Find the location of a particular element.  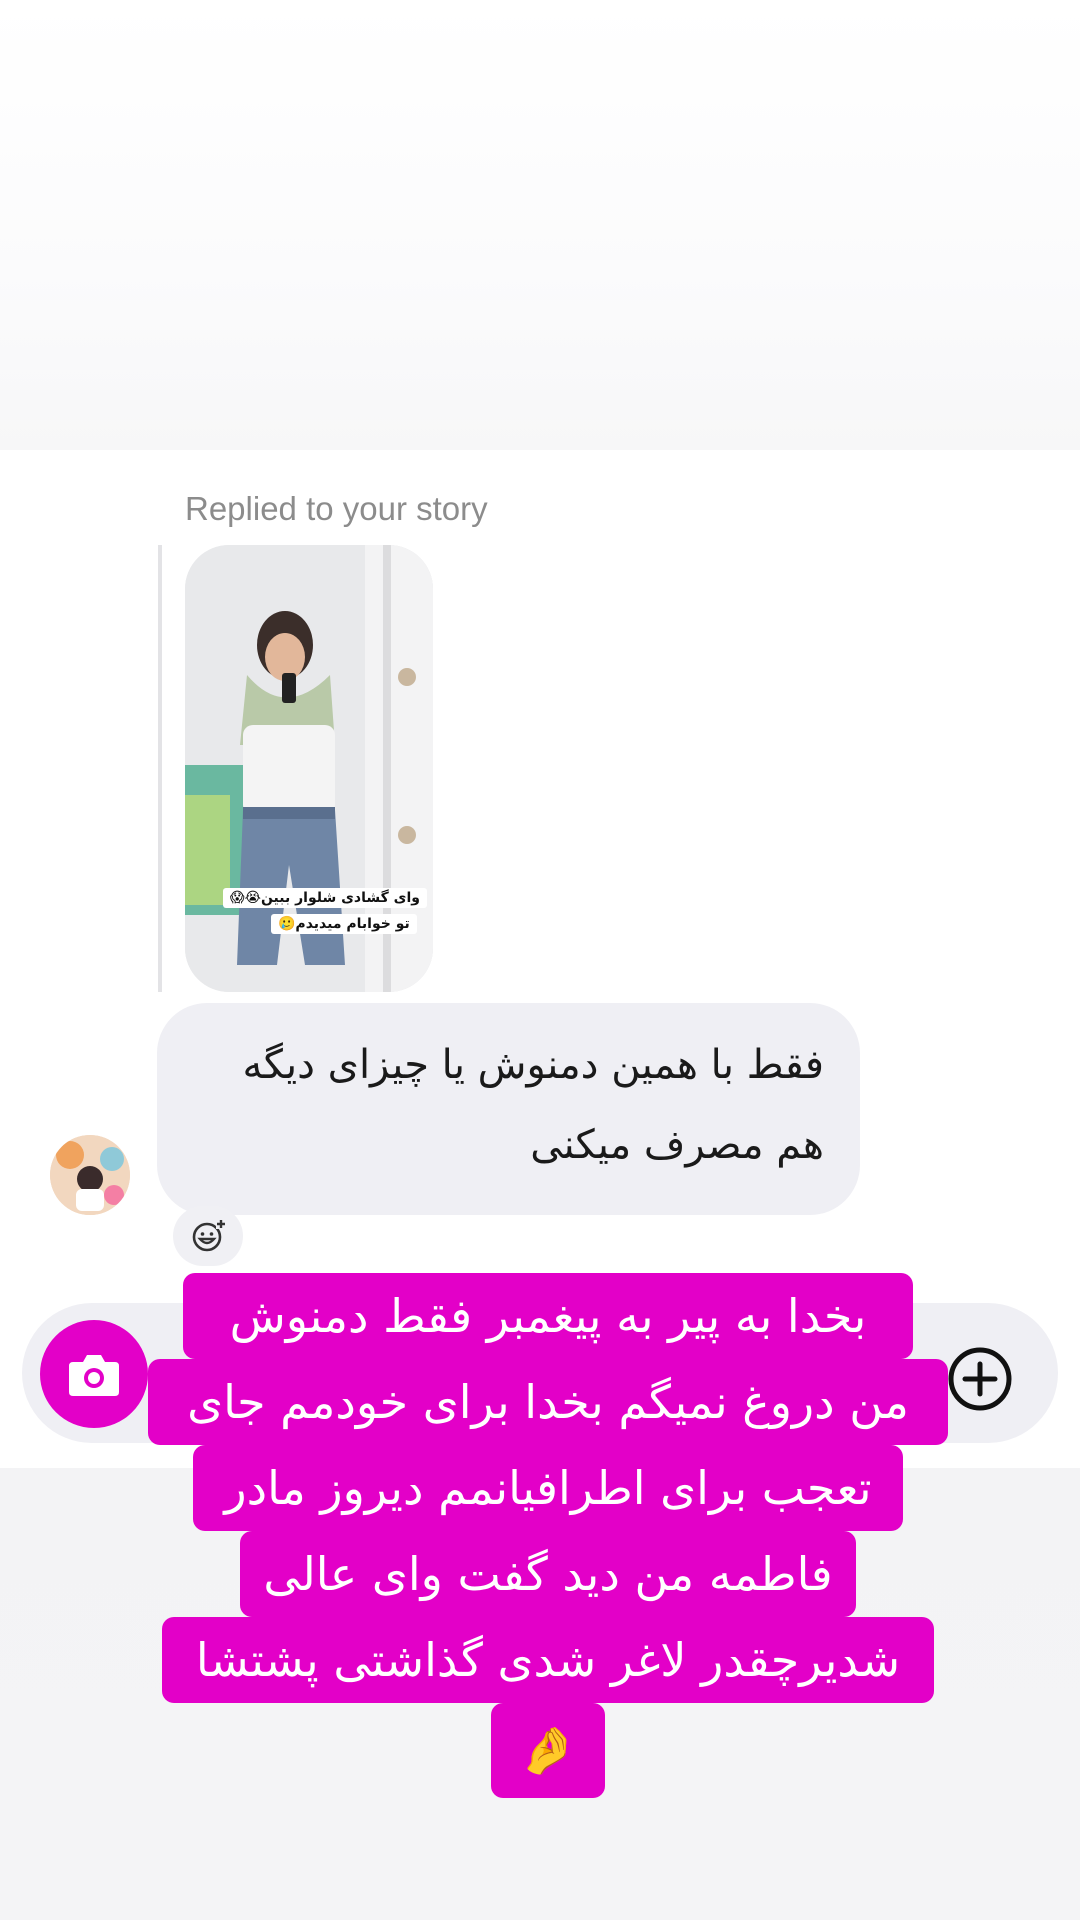

add-attachment-button is located at coordinates (980, 1379).